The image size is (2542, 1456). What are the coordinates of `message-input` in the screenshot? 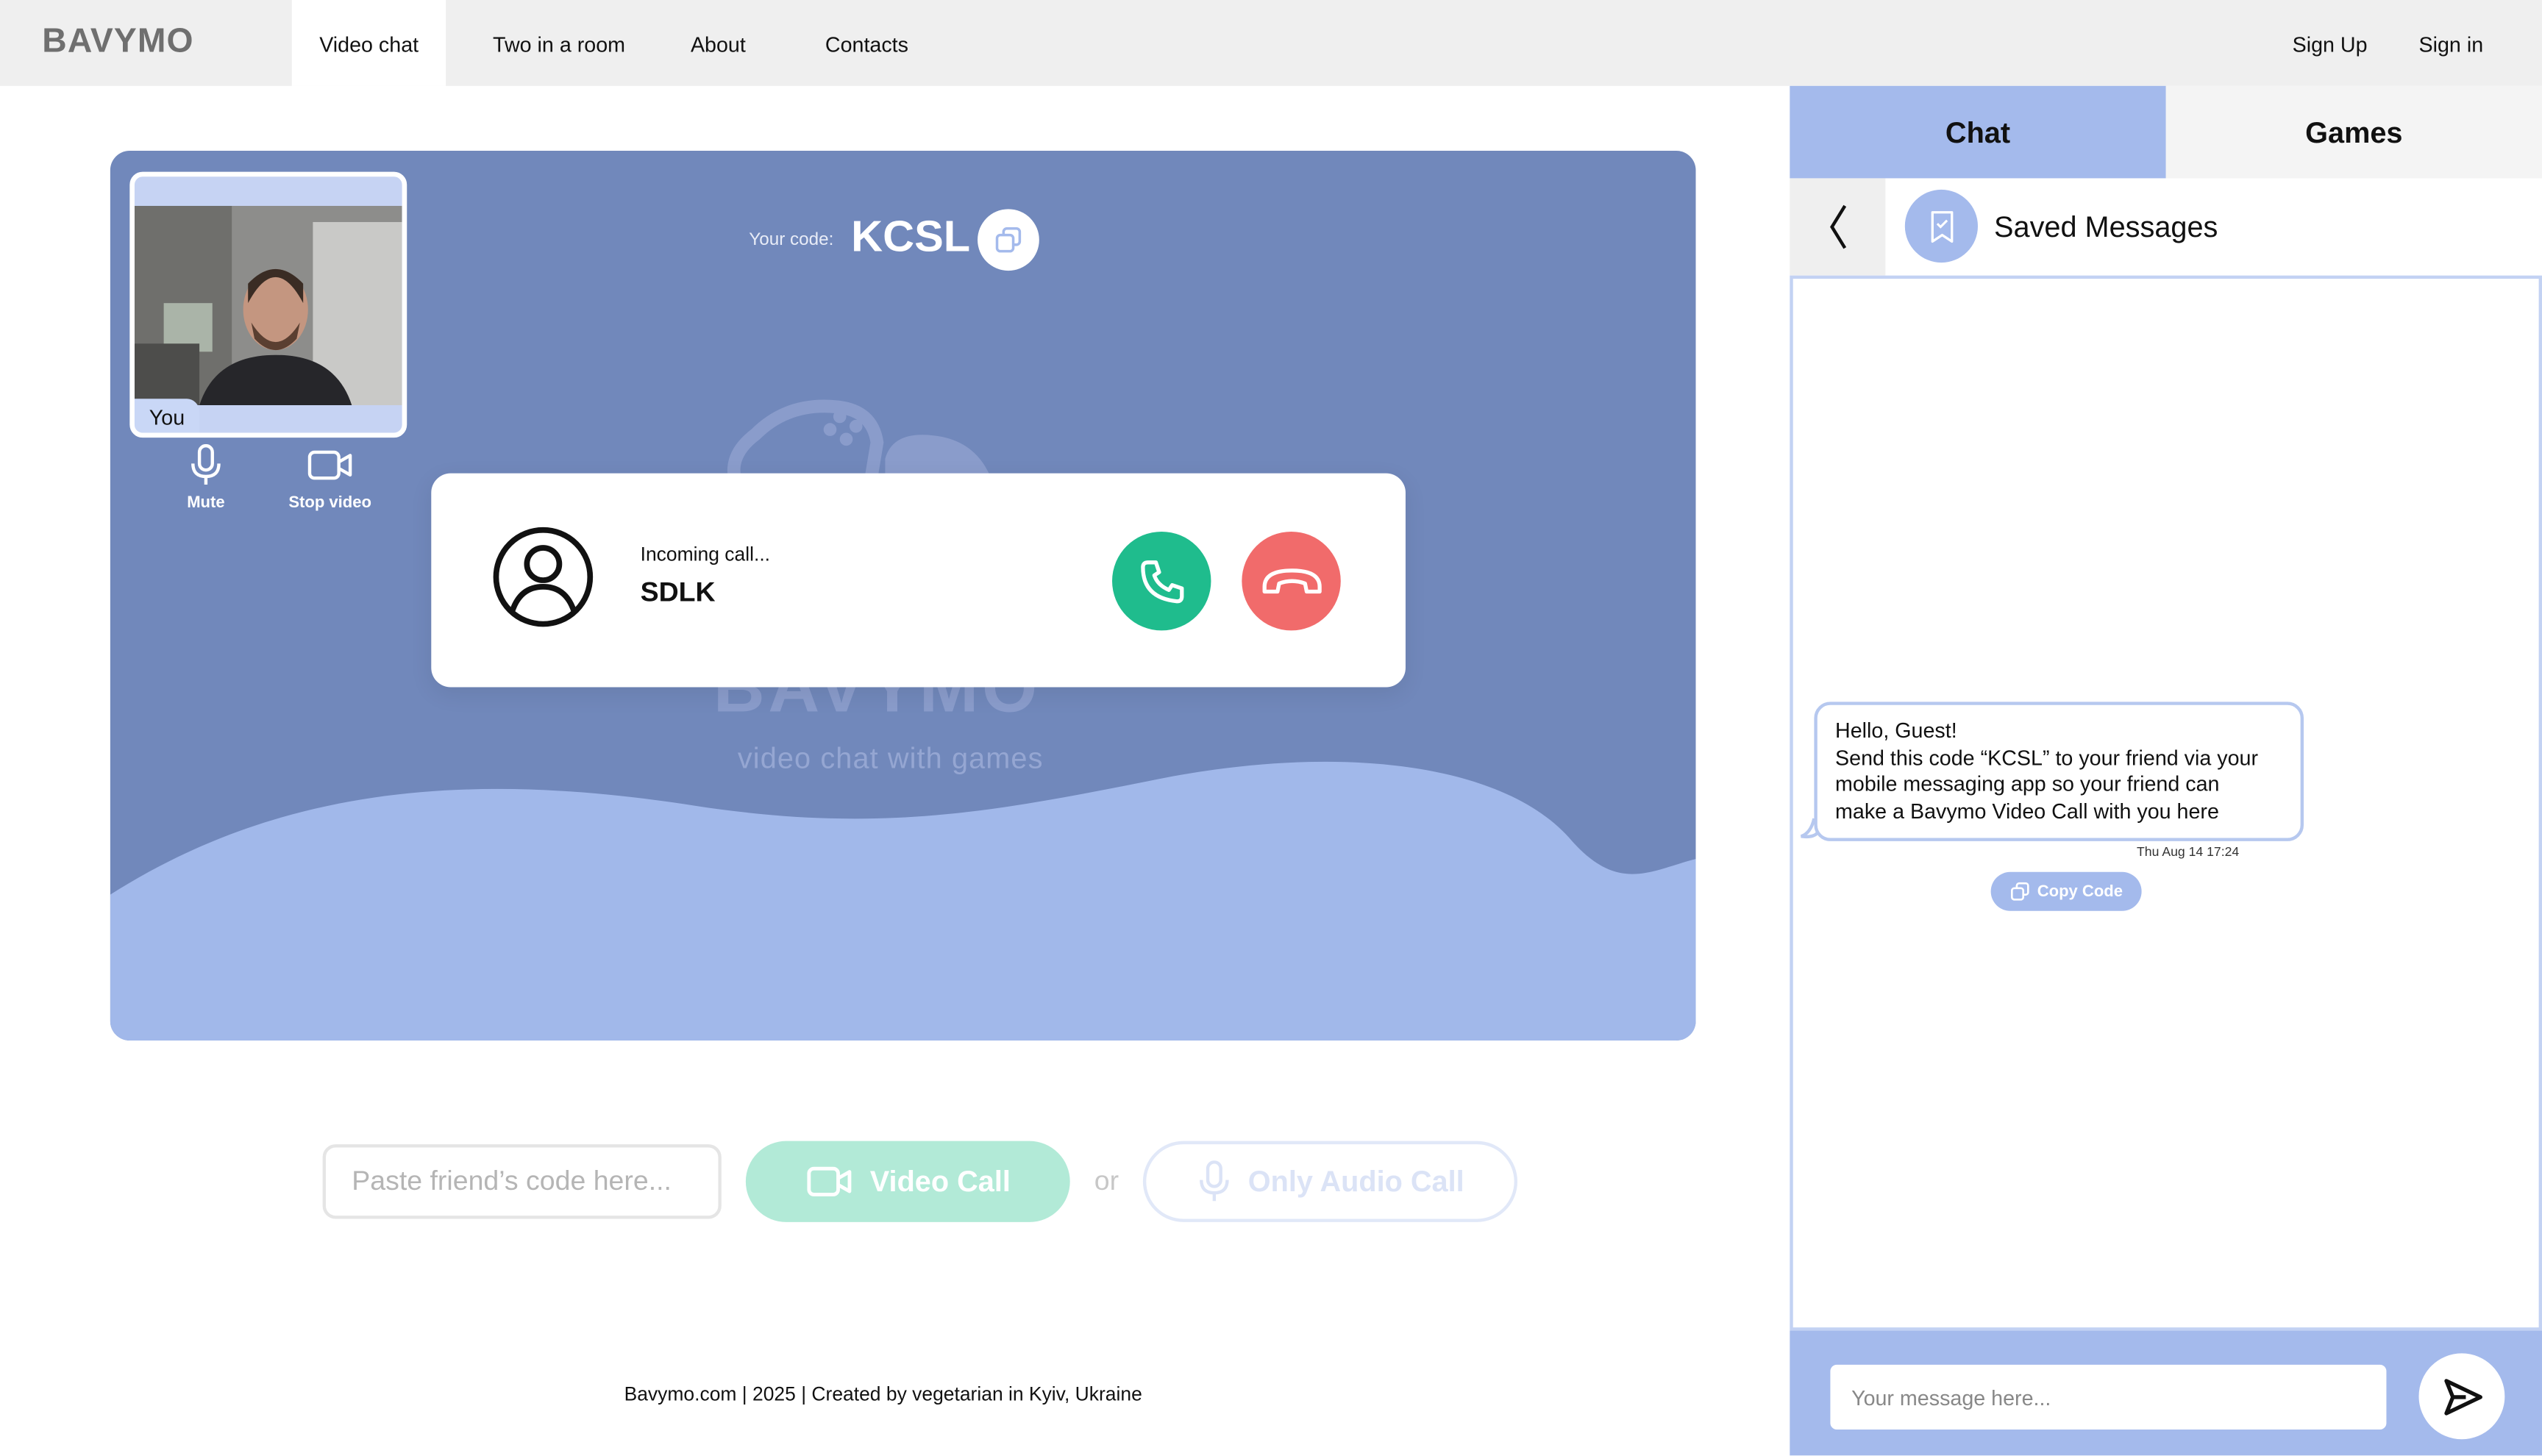 It's located at (2109, 1397).